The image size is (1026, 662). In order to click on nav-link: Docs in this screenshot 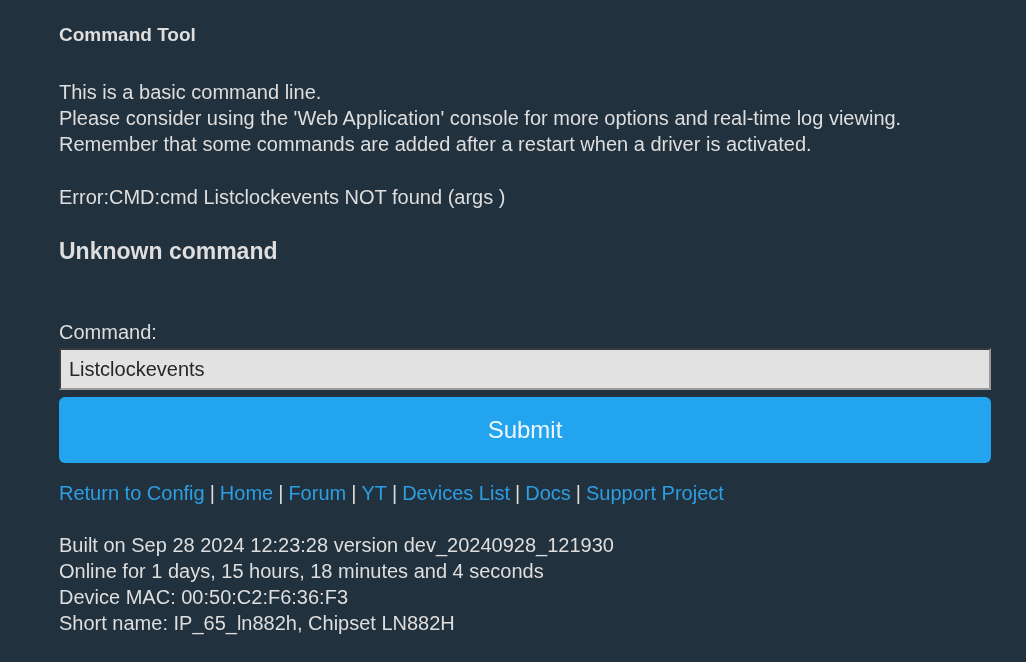, I will do `click(548, 493)`.